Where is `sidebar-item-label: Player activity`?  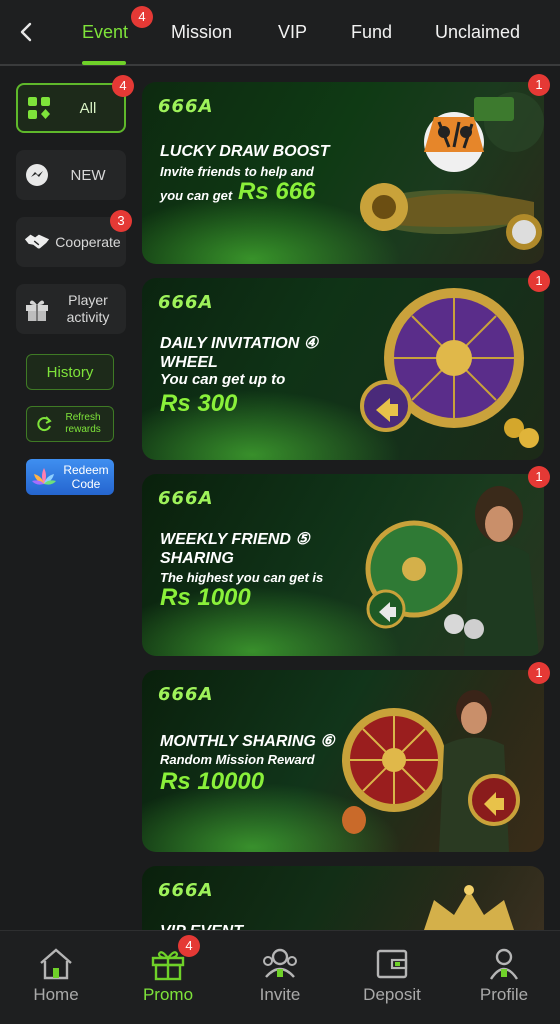
sidebar-item-label: Player activity is located at coordinates (88, 308).